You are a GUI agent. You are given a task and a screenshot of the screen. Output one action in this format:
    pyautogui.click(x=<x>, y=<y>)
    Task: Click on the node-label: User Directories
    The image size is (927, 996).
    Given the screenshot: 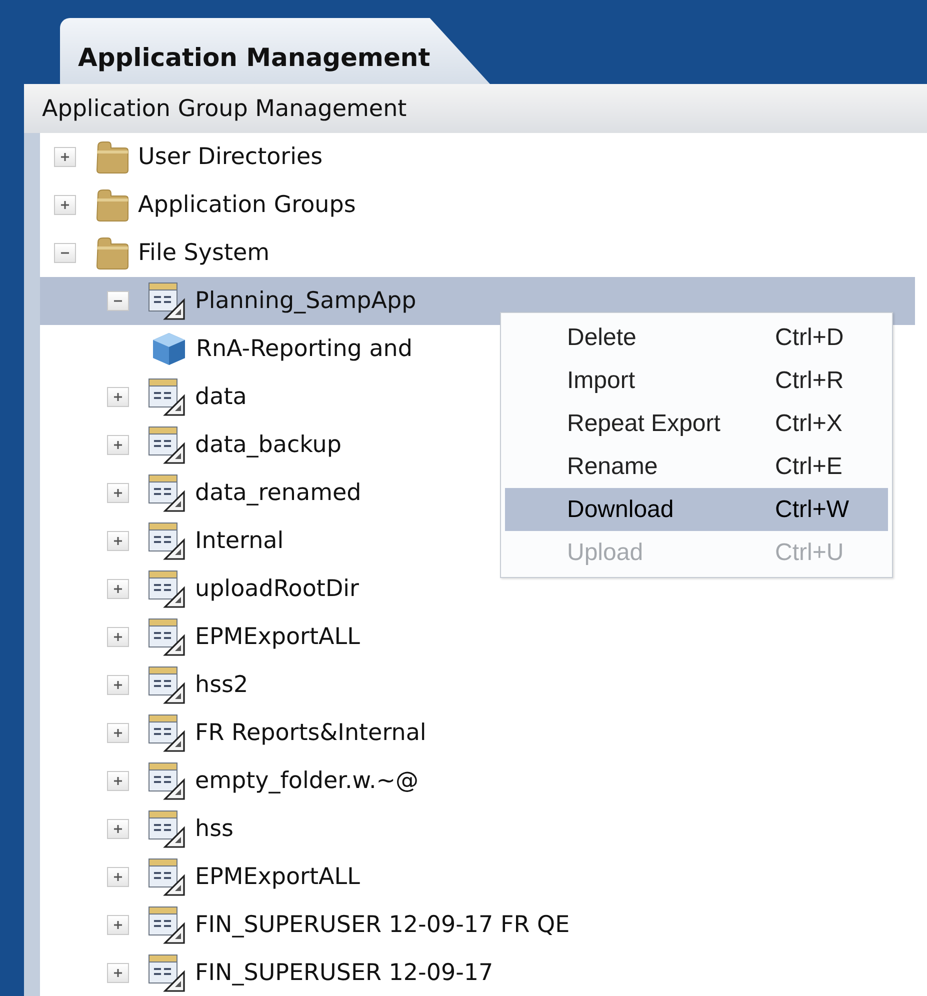 What is the action you would take?
    pyautogui.click(x=230, y=157)
    